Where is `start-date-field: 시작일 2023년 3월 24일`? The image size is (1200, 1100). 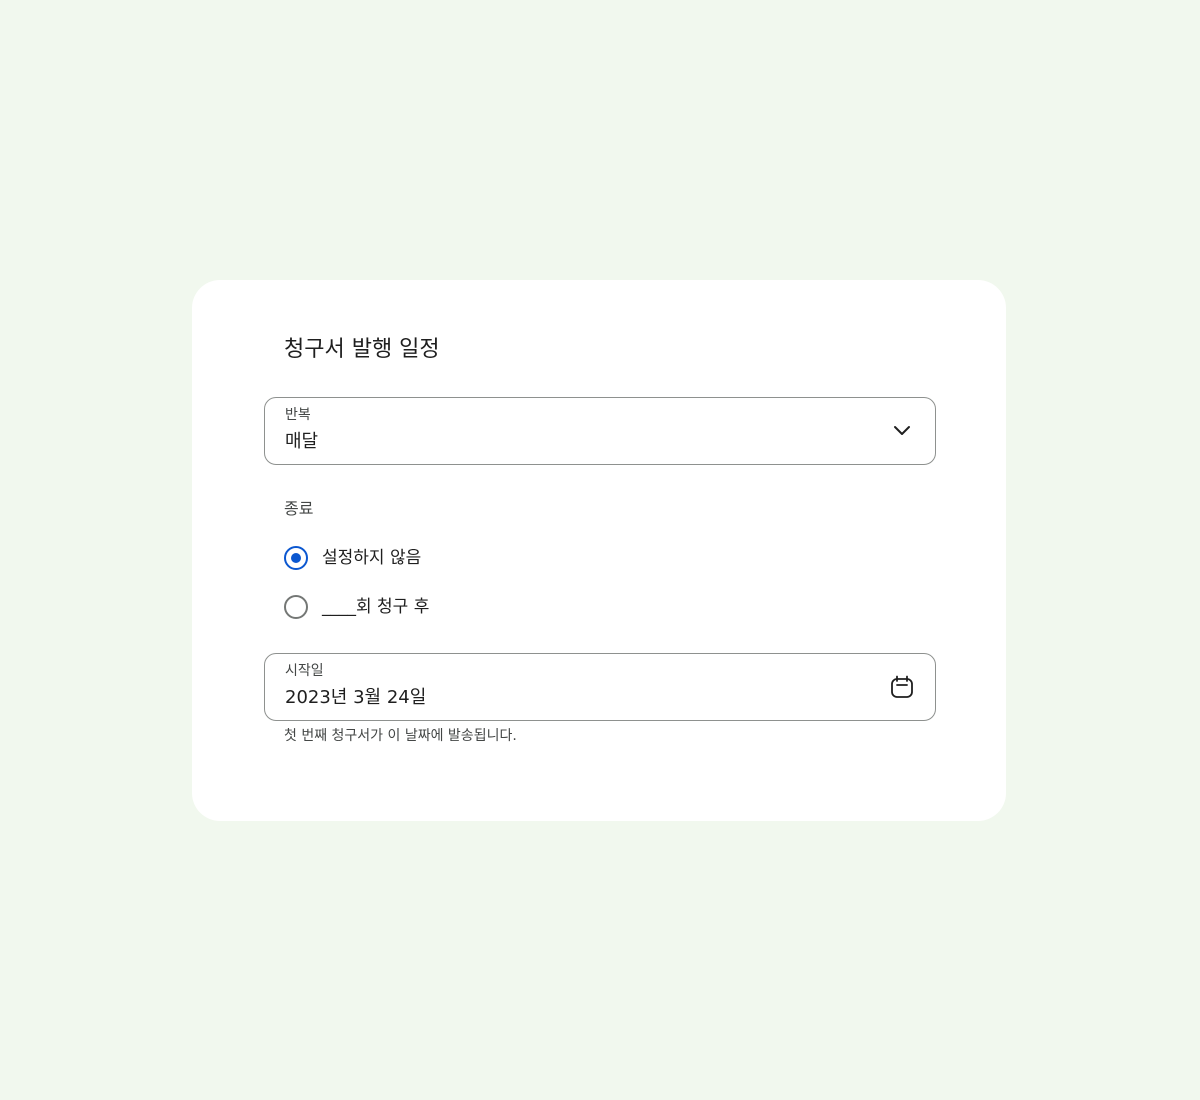
start-date-field: 시작일 2023년 3월 24일 is located at coordinates (600, 687).